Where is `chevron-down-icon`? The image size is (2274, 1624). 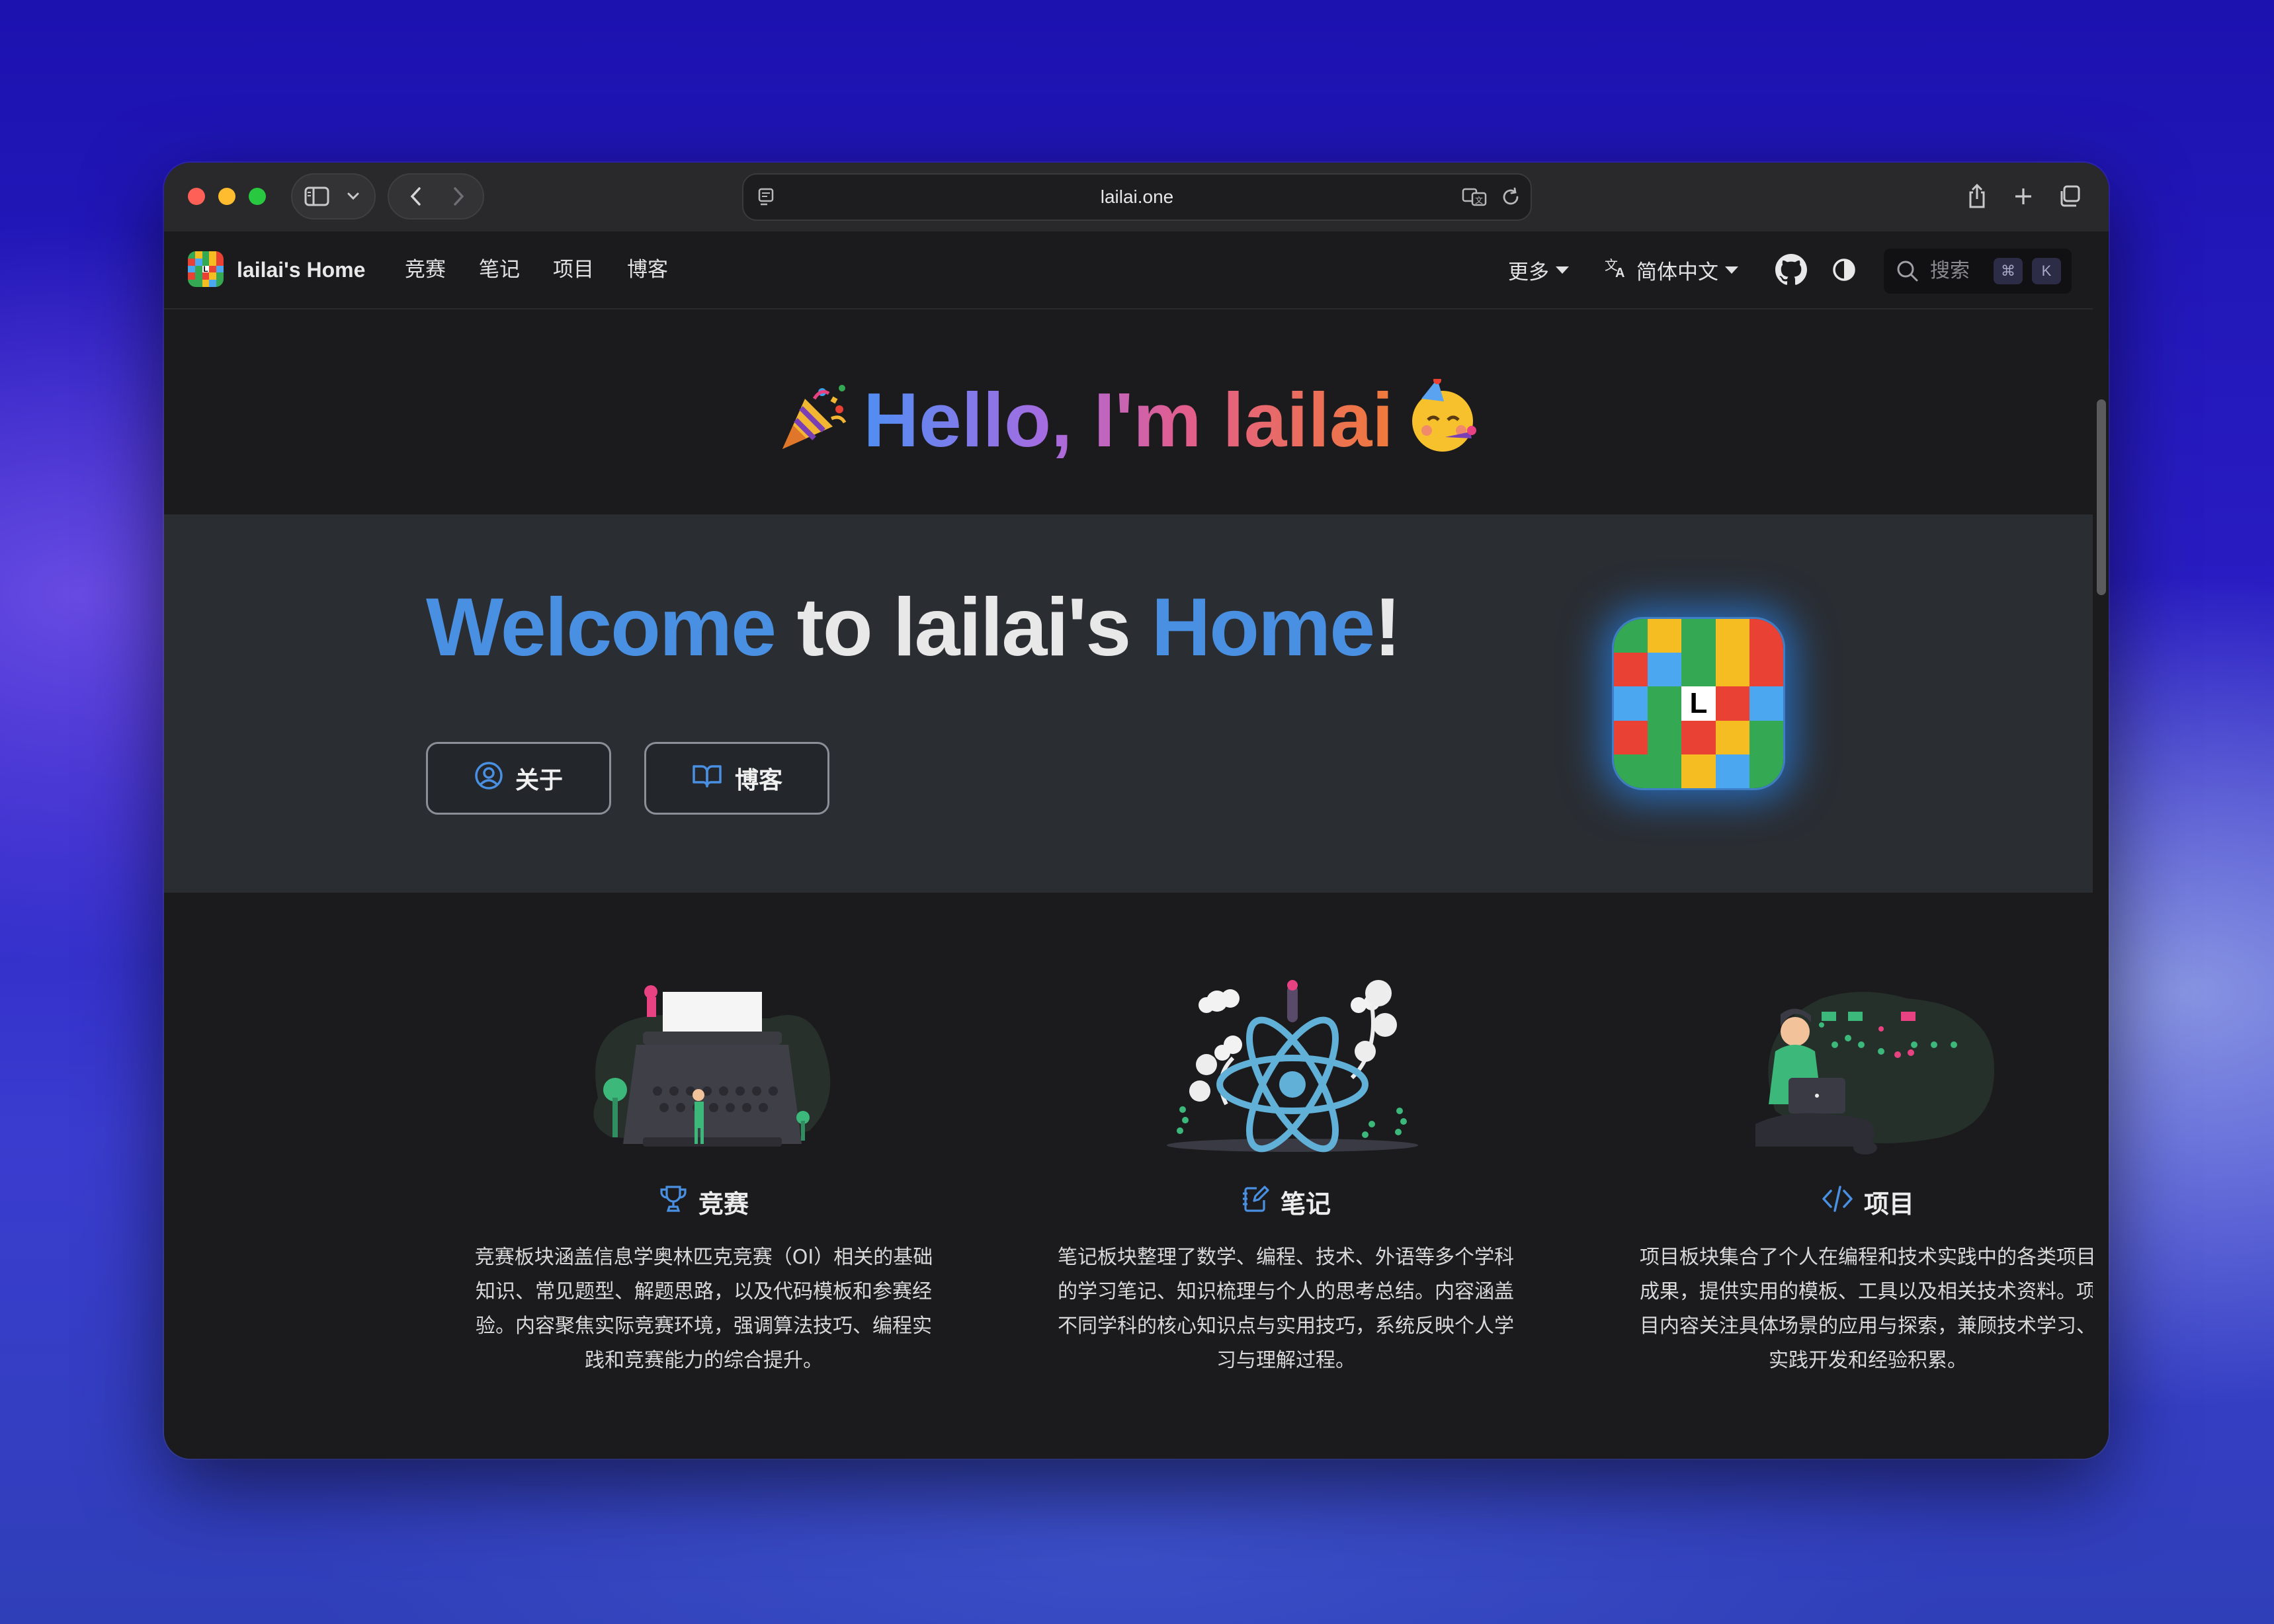
chevron-down-icon is located at coordinates (353, 196).